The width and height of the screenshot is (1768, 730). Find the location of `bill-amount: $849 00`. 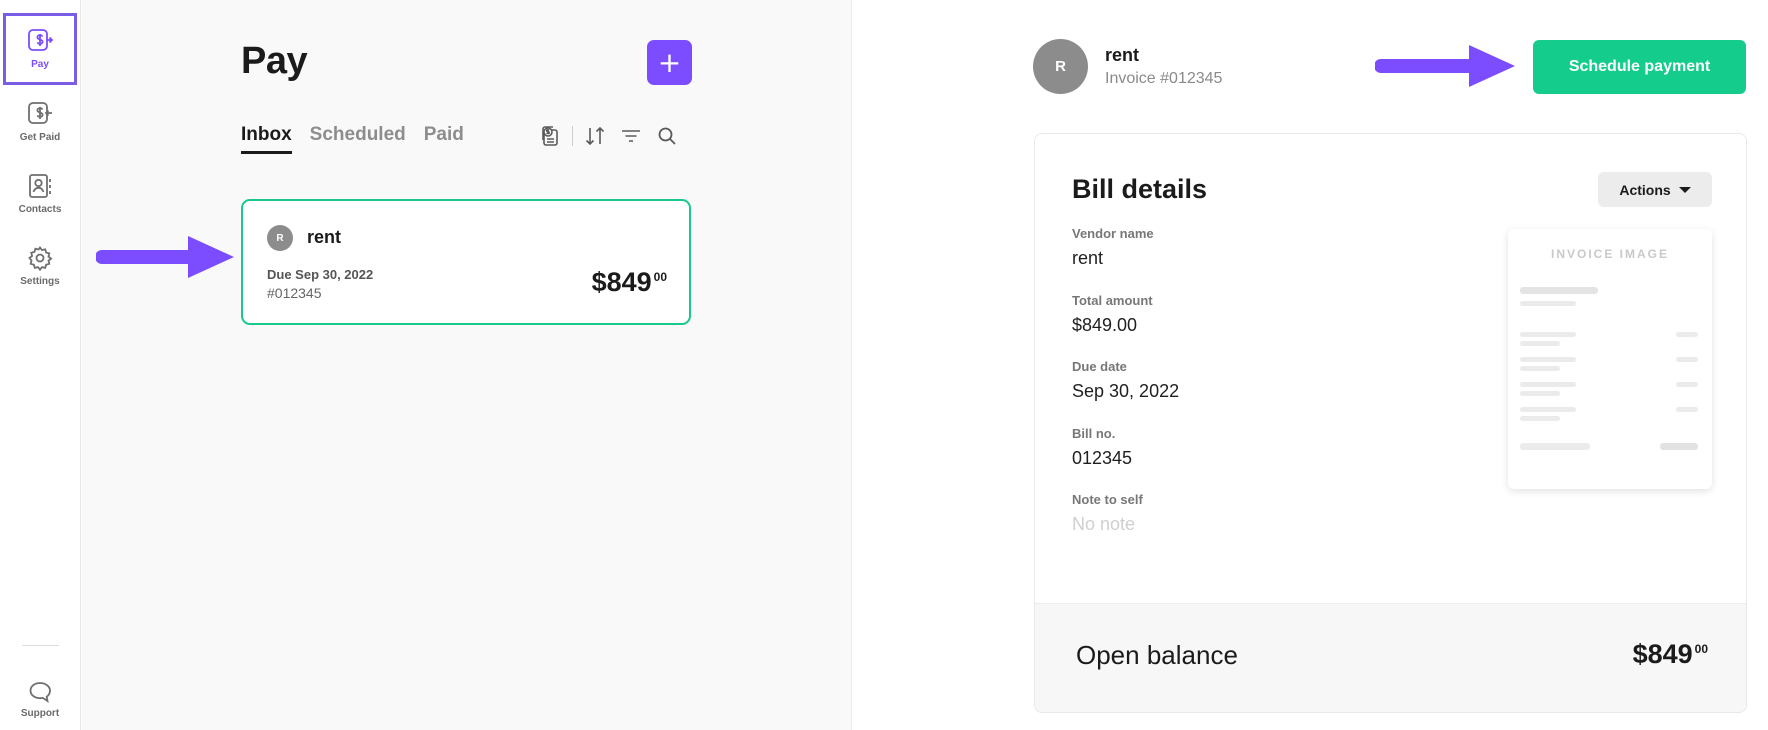

bill-amount: $849 00 is located at coordinates (629, 282).